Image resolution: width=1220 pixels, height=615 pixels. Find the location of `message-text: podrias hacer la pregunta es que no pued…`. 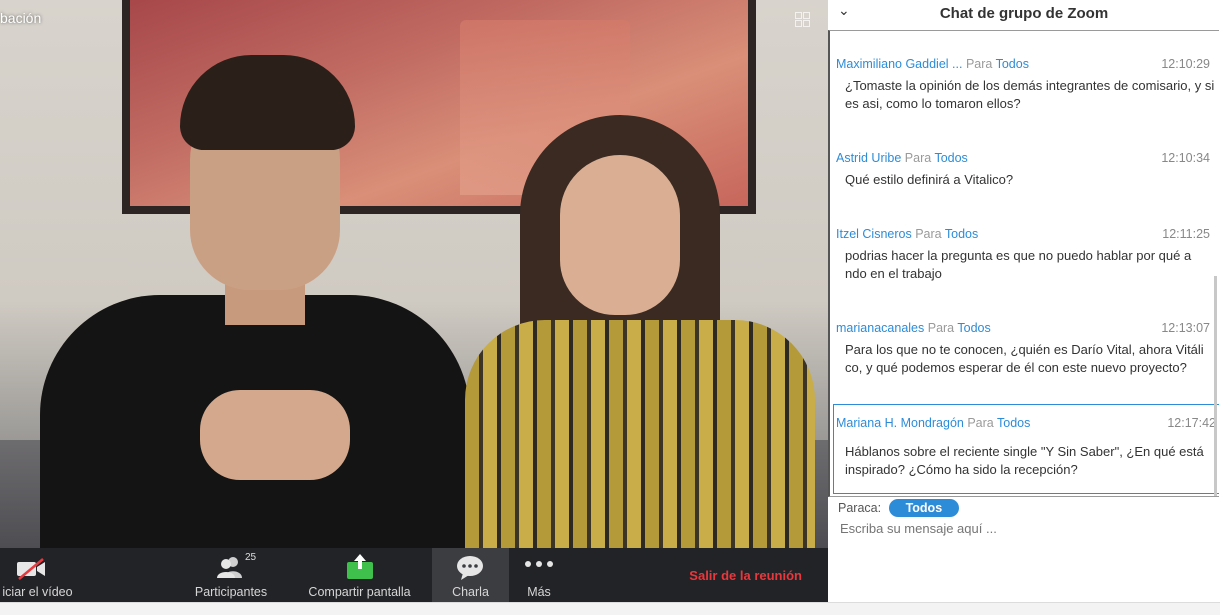

message-text: podrias hacer la pregunta es que no pued… is located at coordinates (1018, 264).